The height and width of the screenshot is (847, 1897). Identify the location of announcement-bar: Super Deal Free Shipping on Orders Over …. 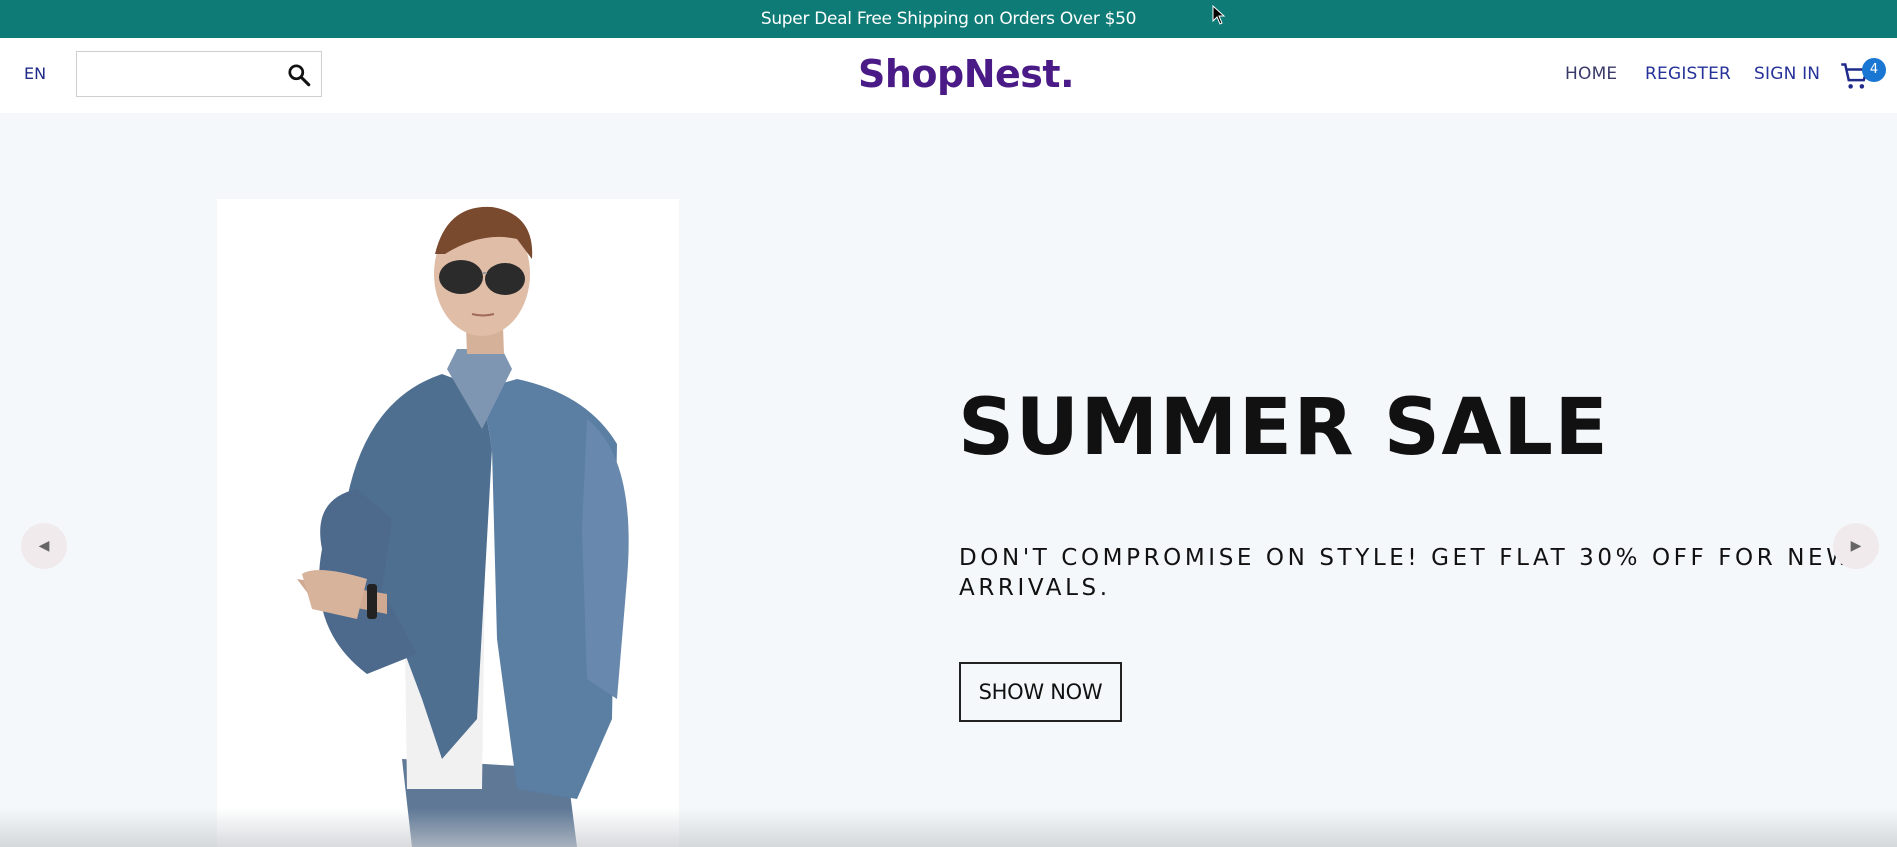
(948, 19).